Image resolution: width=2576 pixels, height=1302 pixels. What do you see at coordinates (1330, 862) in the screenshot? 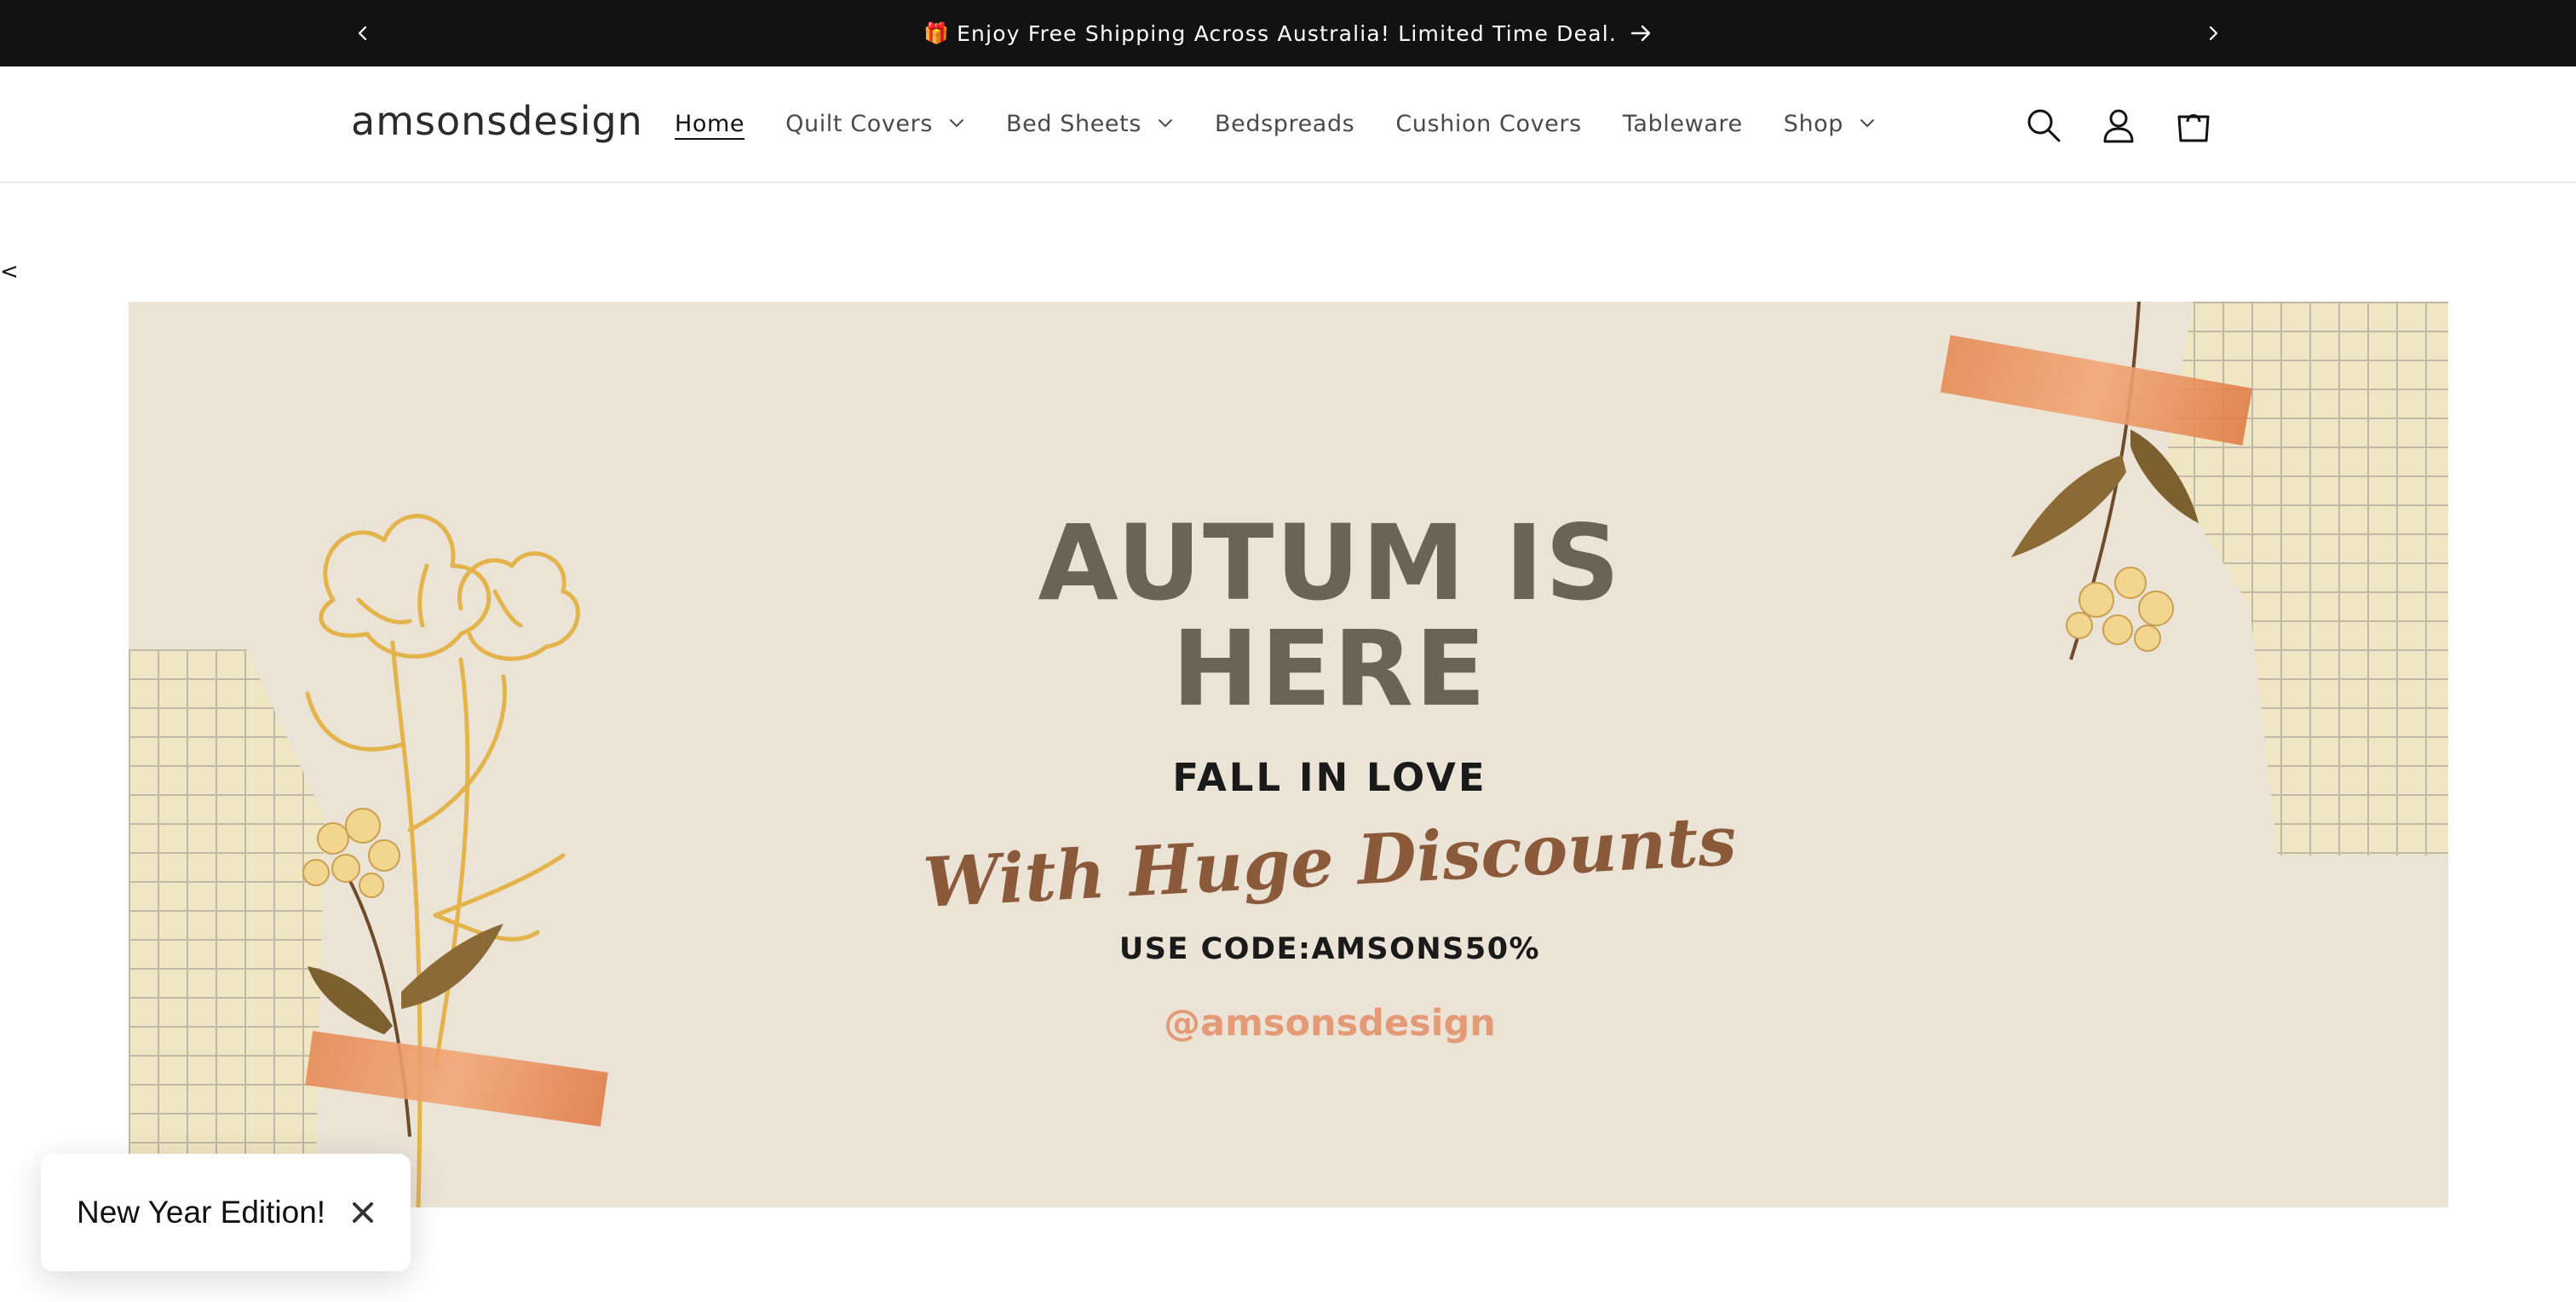
I see `hero-script-text: With Huge Discounts` at bounding box center [1330, 862].